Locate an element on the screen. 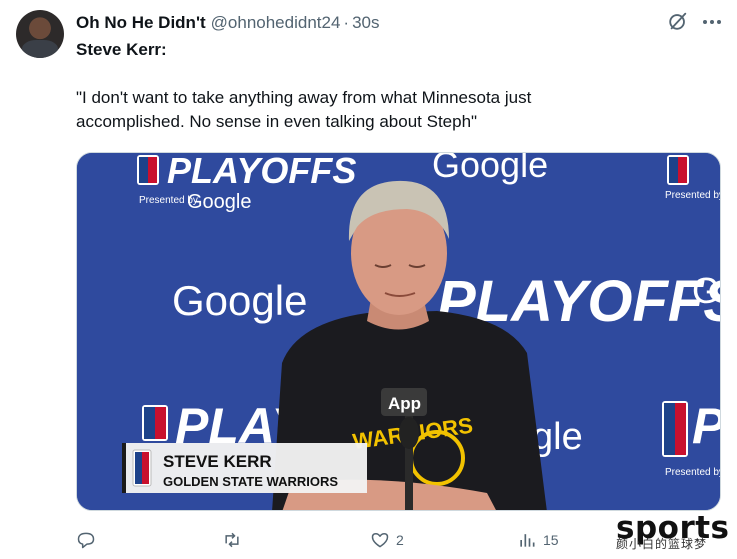 This screenshot has height=559, width=737. lower-third: STEVE KERR GOLDEN STATE WARRIORS is located at coordinates (244, 468).